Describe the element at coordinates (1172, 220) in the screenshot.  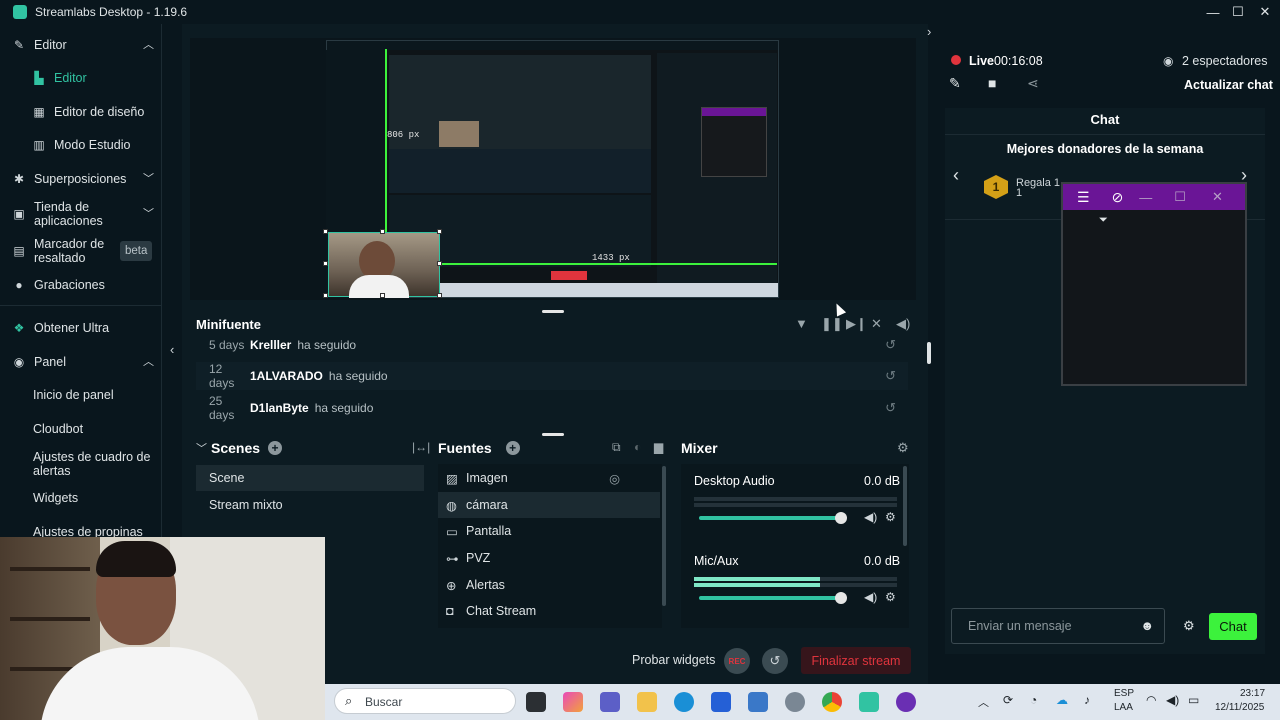
I see `filter-icon: ⏷` at that location.